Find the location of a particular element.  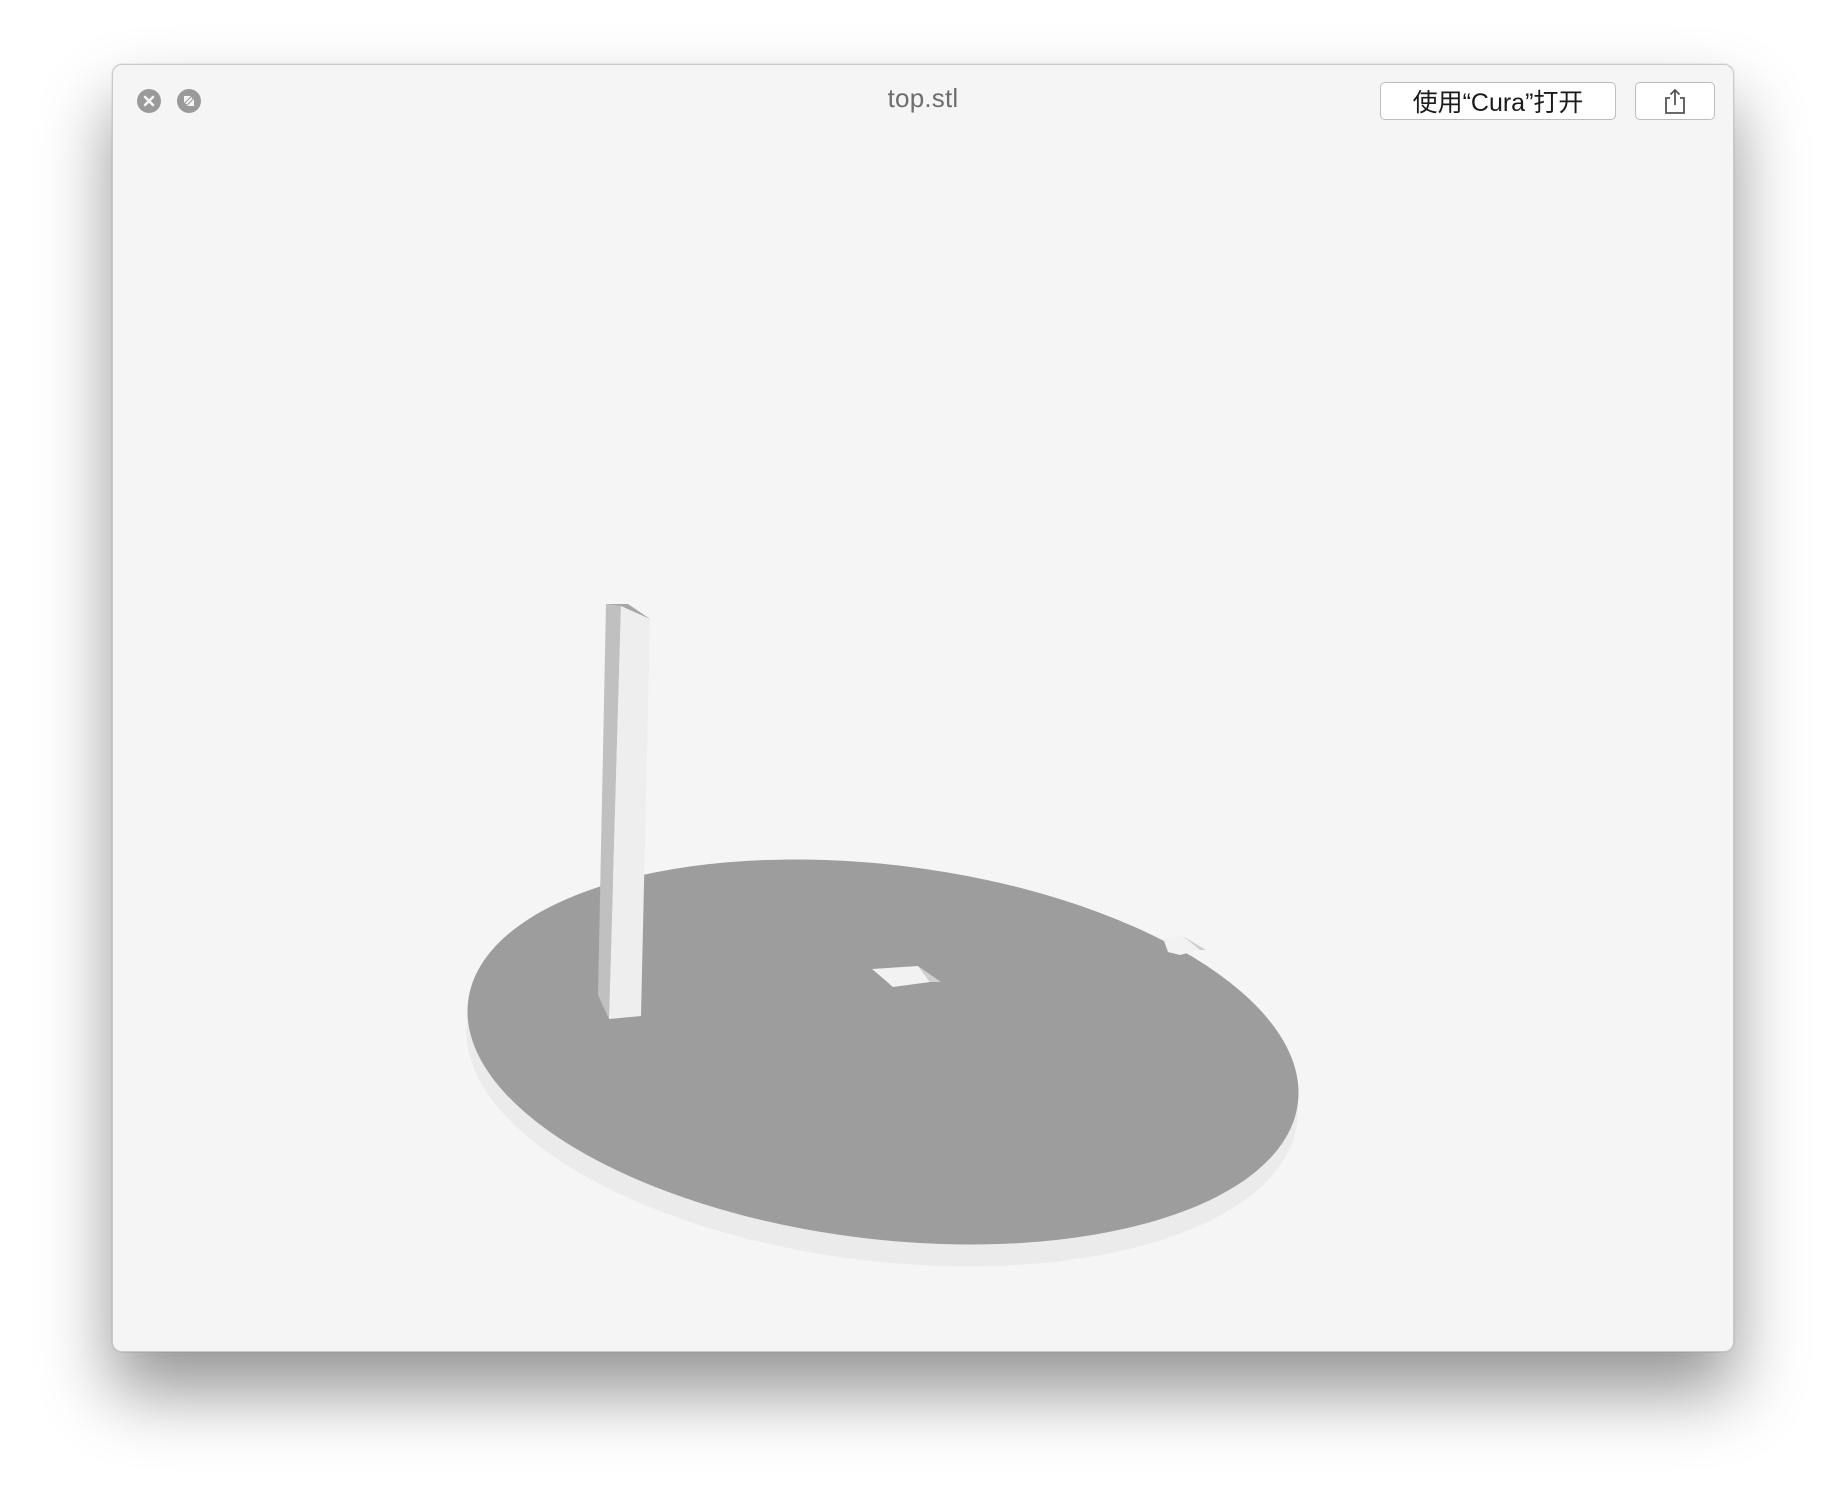

vertical-post is located at coordinates (624, 811).